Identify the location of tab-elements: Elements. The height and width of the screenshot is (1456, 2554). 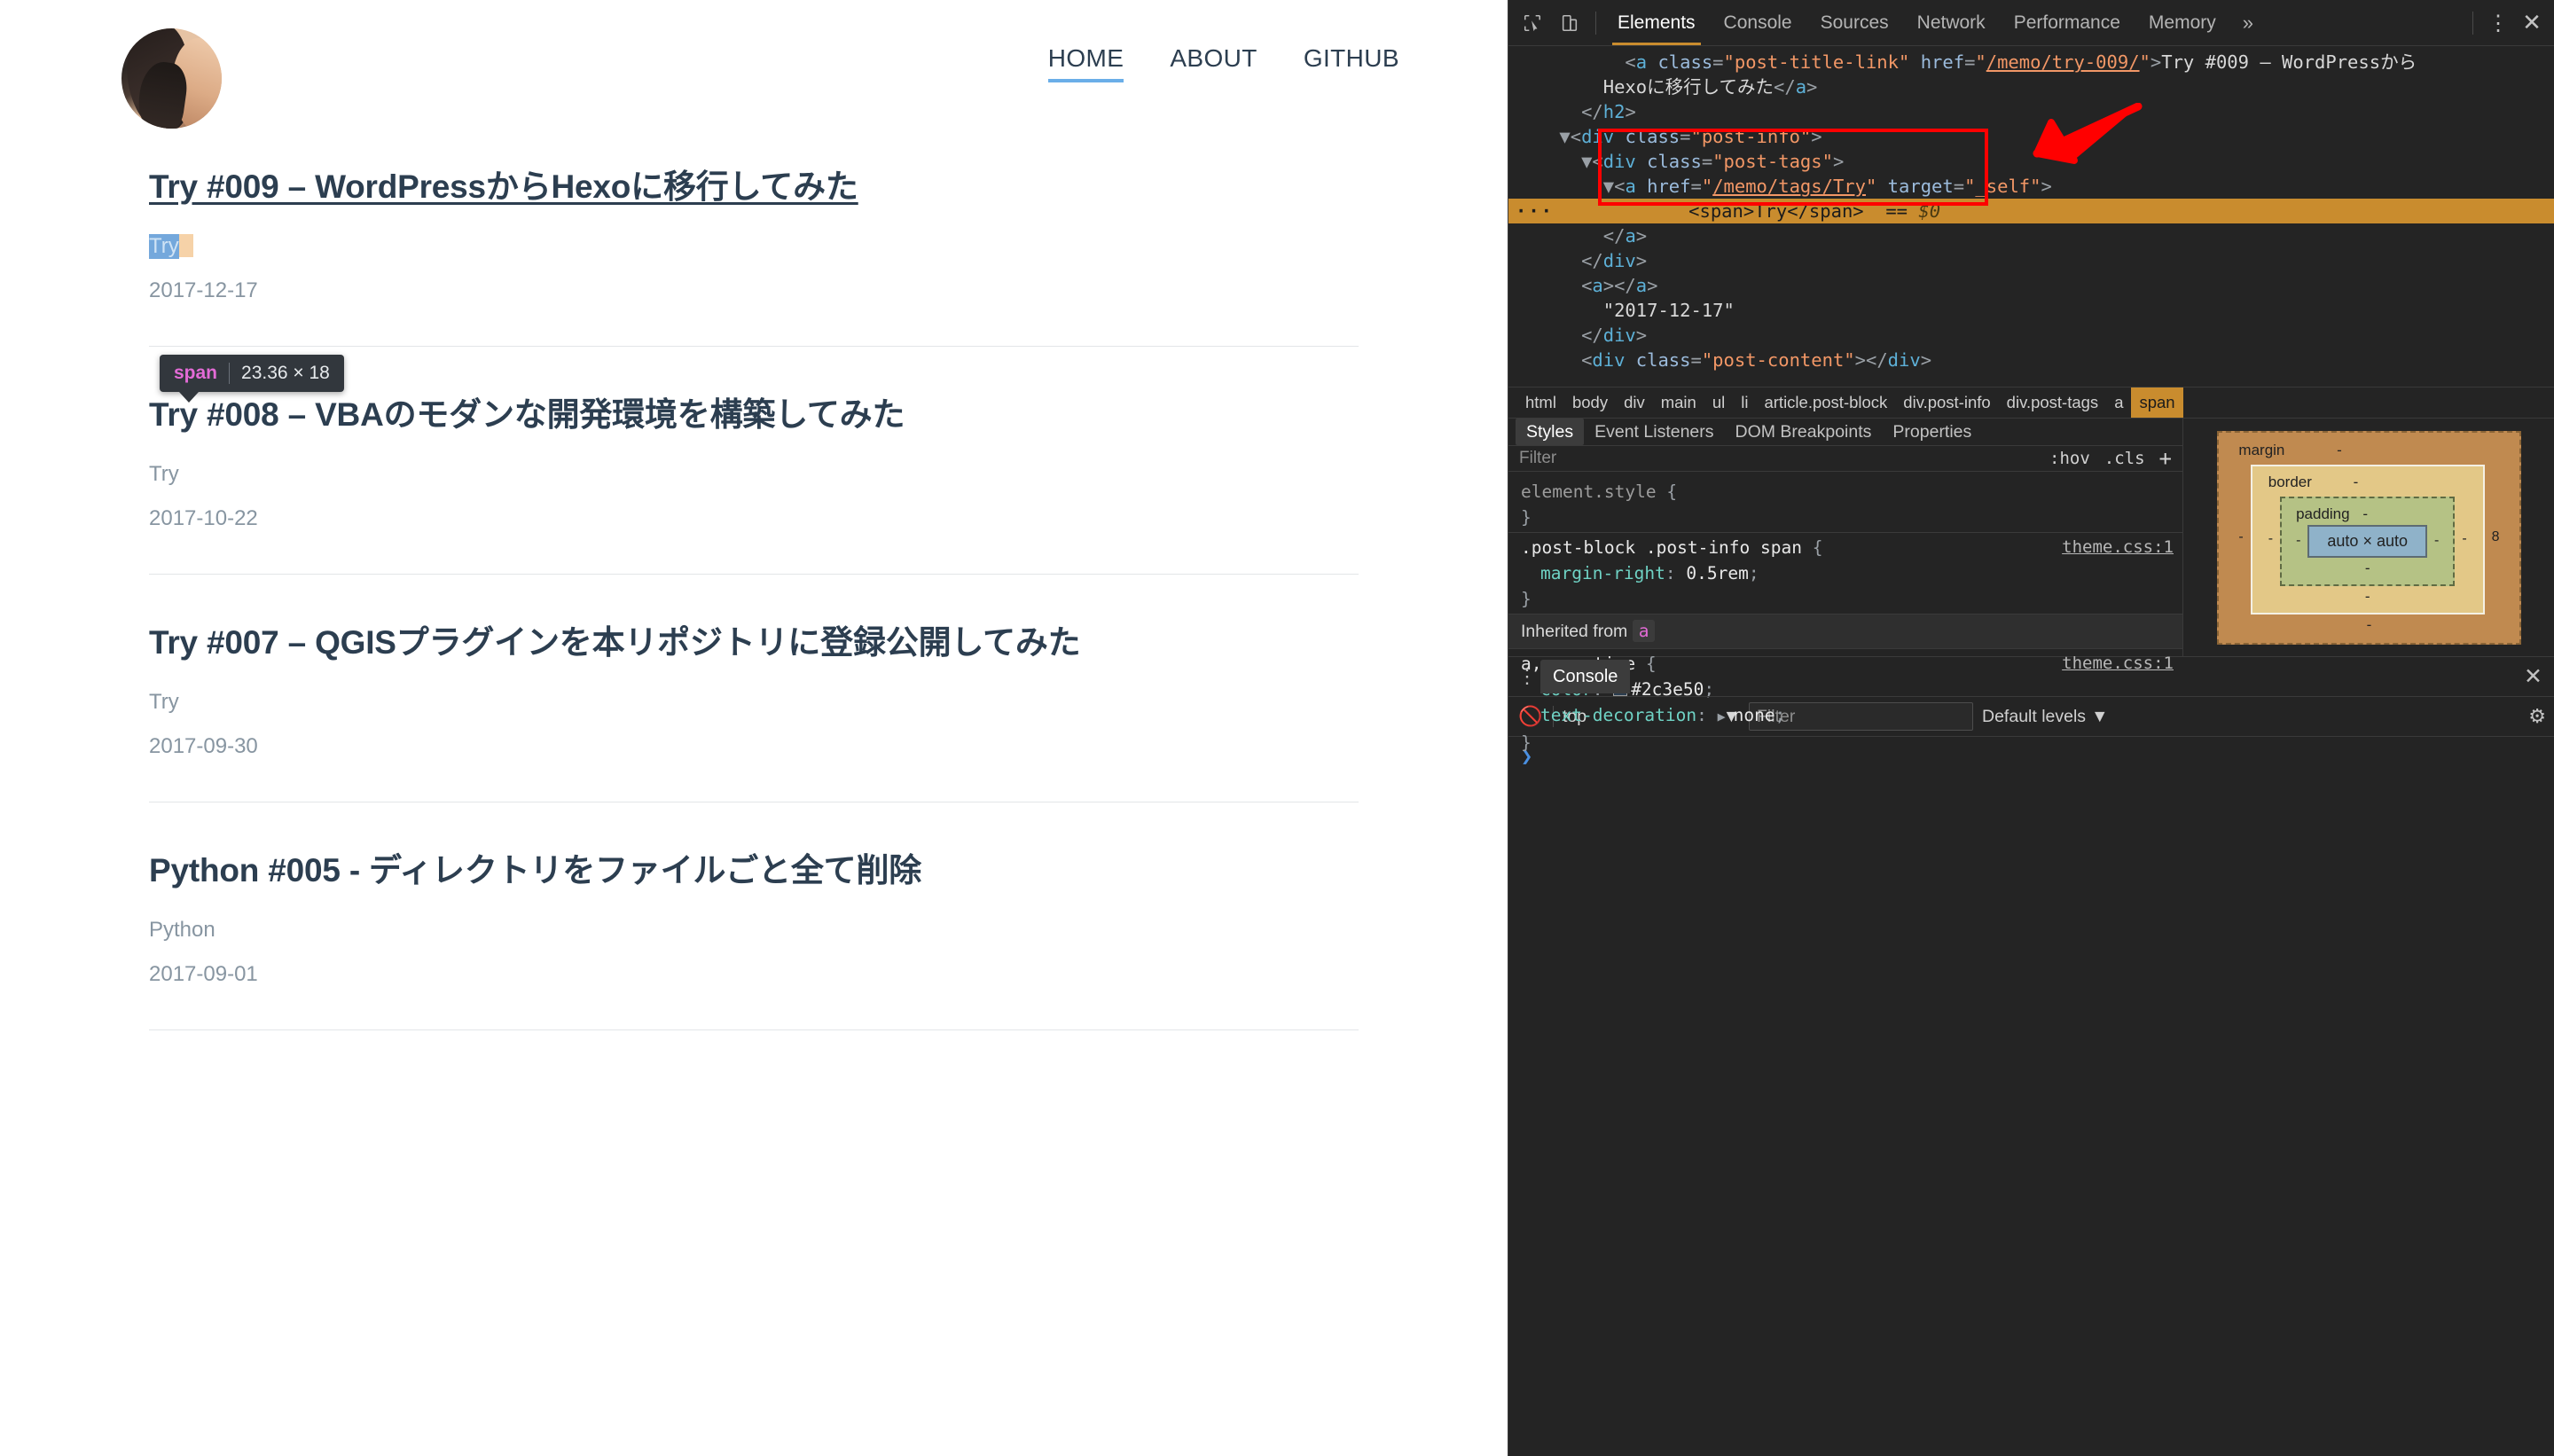
(1656, 22).